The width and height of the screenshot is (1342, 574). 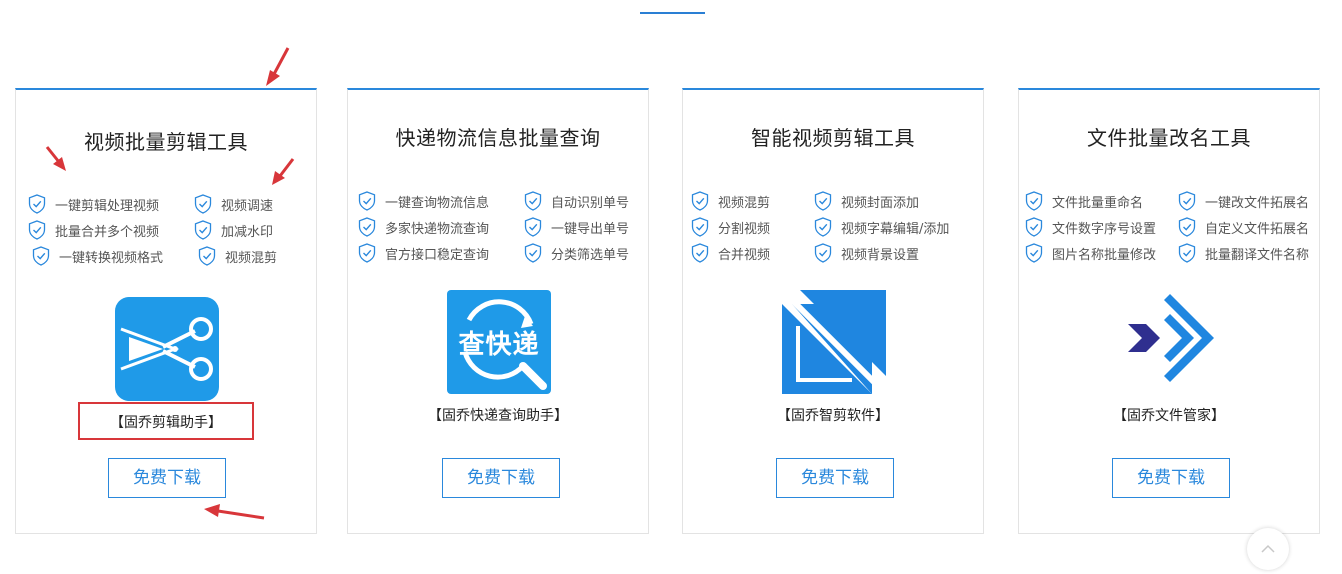 What do you see at coordinates (166, 421) in the screenshot?
I see `annotation-highlight-box` at bounding box center [166, 421].